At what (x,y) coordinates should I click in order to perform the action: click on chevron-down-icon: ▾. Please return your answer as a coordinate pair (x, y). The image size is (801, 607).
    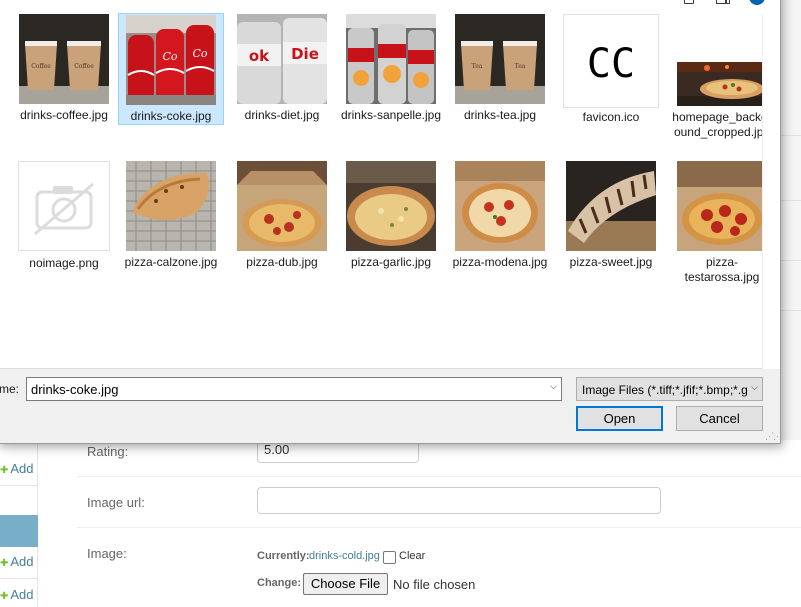
    Looking at the image, I should click on (701, 1).